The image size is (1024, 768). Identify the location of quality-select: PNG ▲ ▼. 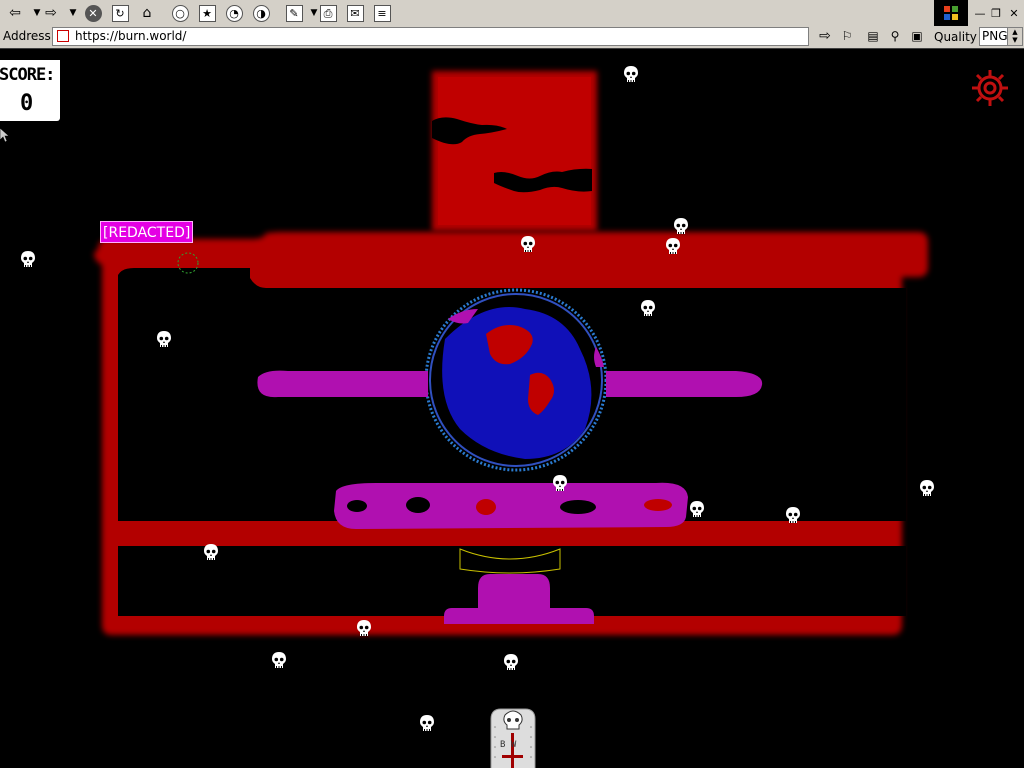
(1001, 36).